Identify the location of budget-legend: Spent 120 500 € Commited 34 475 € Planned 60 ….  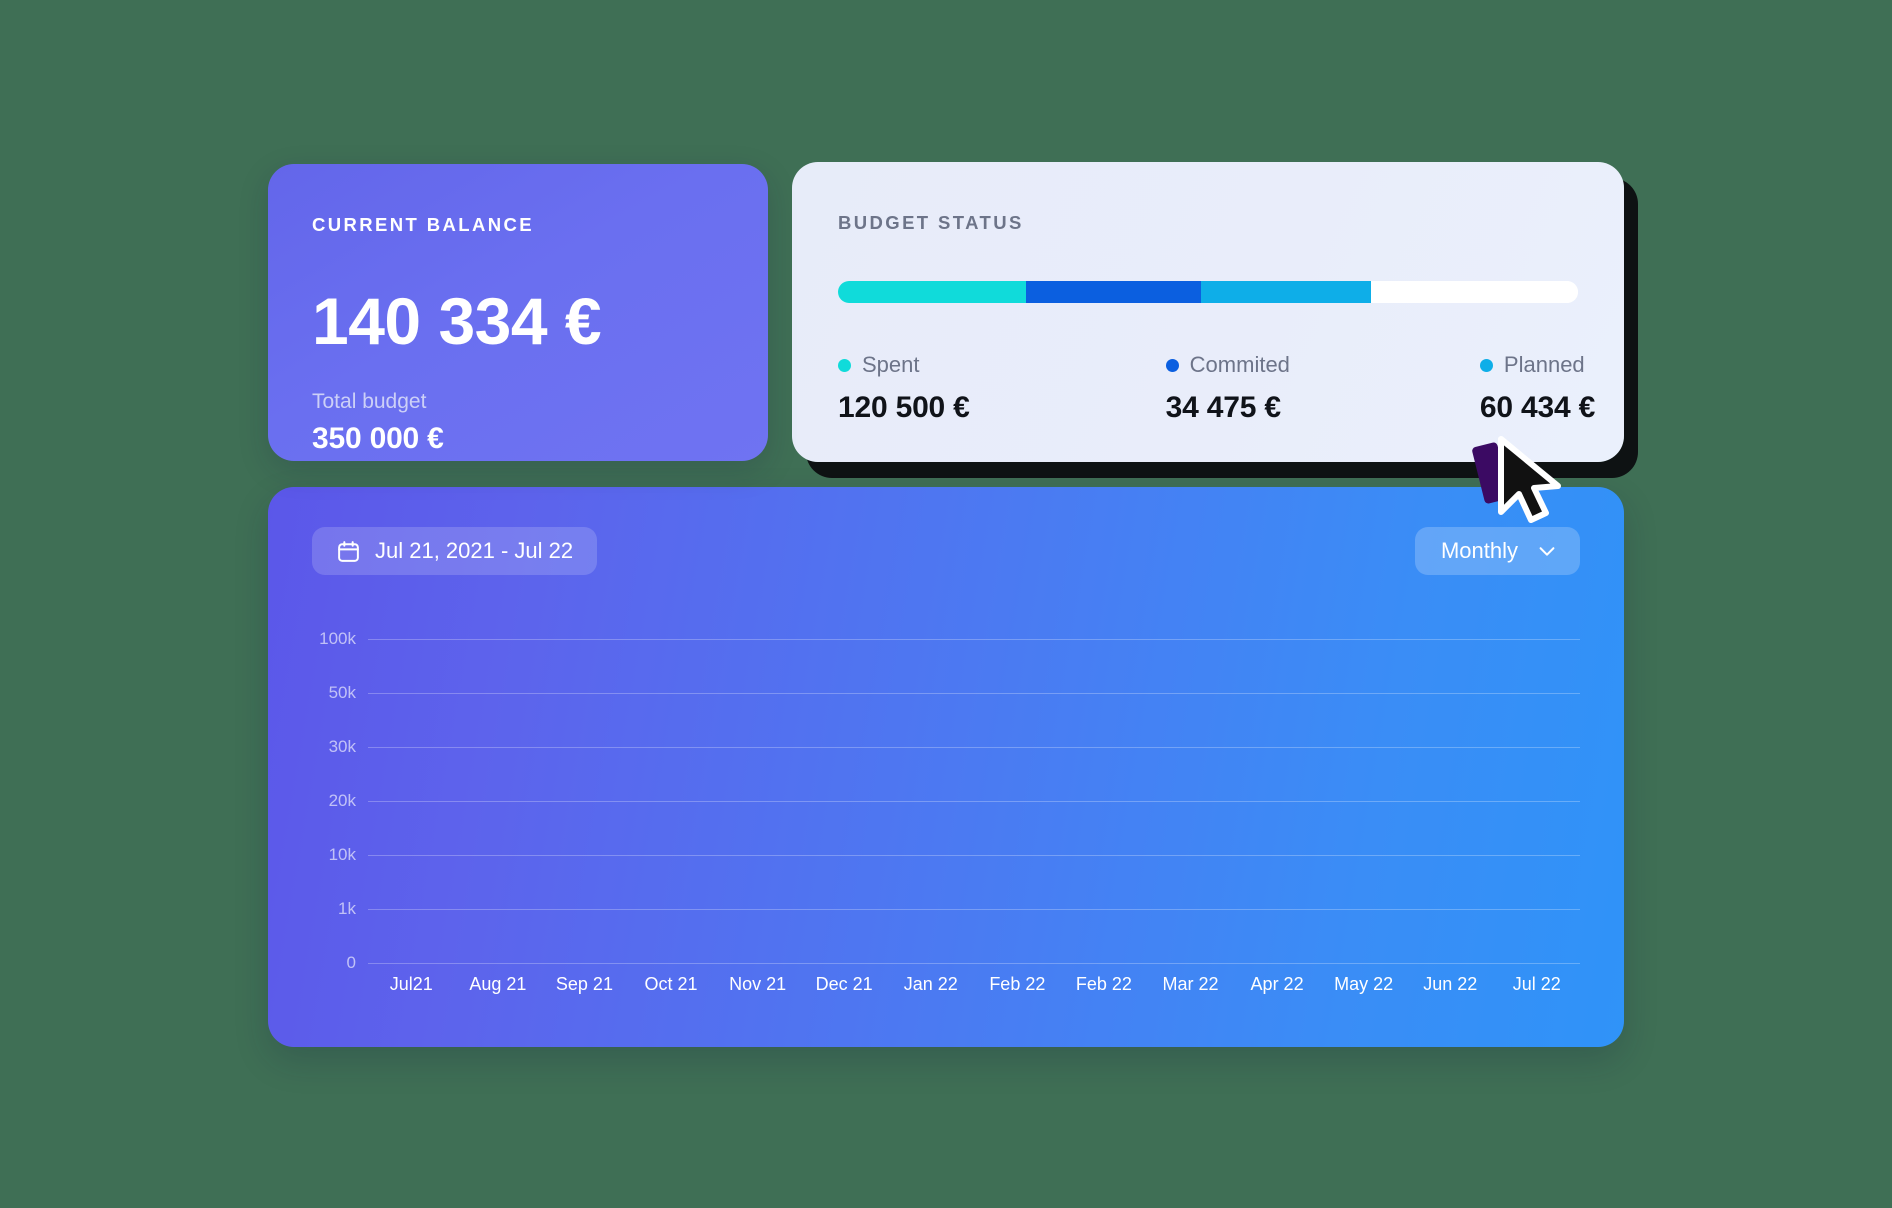
(1216, 388).